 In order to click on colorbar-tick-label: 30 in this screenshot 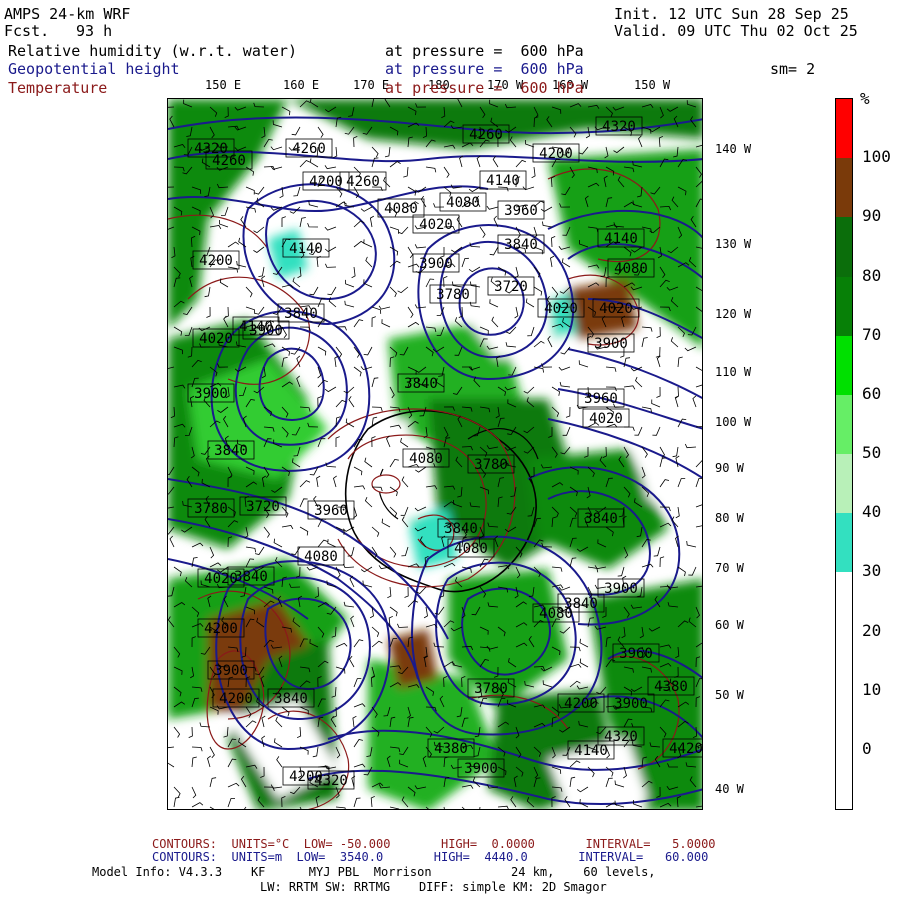, I will do `click(872, 571)`.